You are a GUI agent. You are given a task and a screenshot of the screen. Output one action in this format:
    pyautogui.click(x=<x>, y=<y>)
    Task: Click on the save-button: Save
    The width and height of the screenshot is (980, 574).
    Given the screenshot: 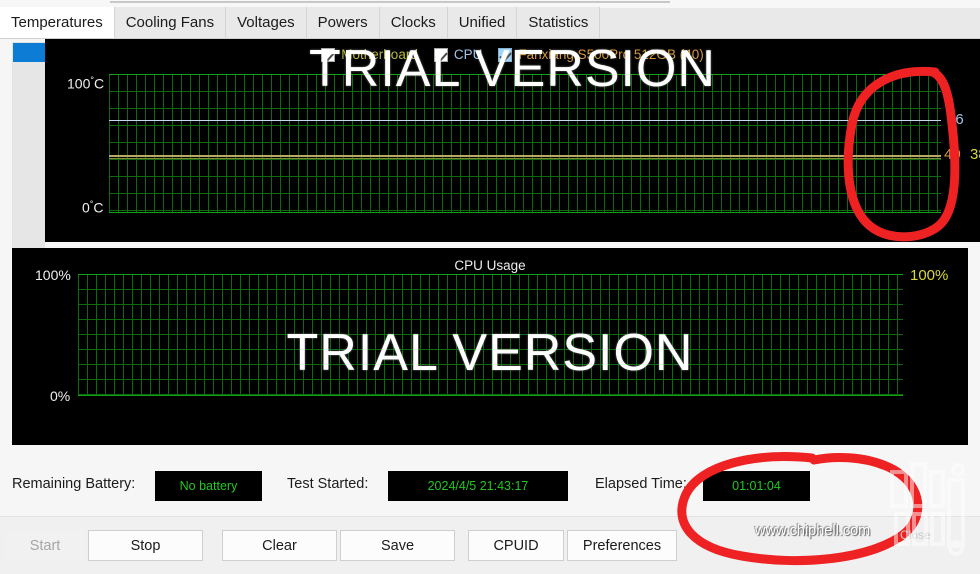 What is the action you would take?
    pyautogui.click(x=397, y=545)
    